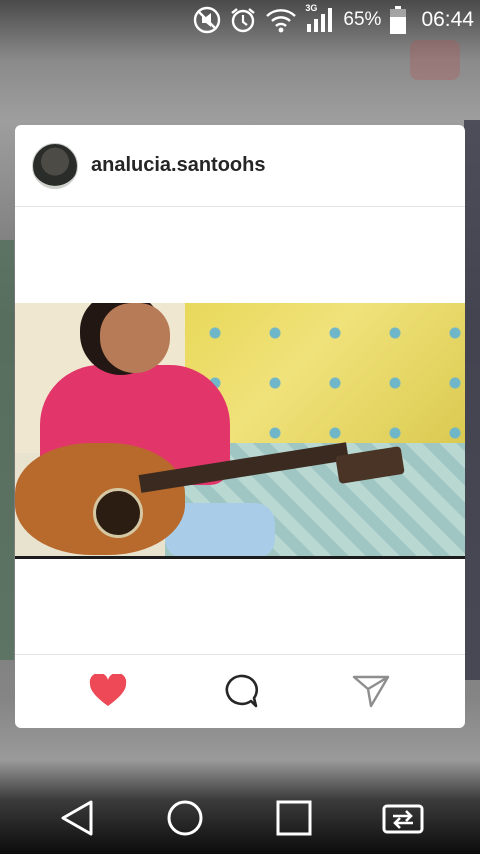 The height and width of the screenshot is (854, 480). I want to click on post-actions, so click(240, 691).